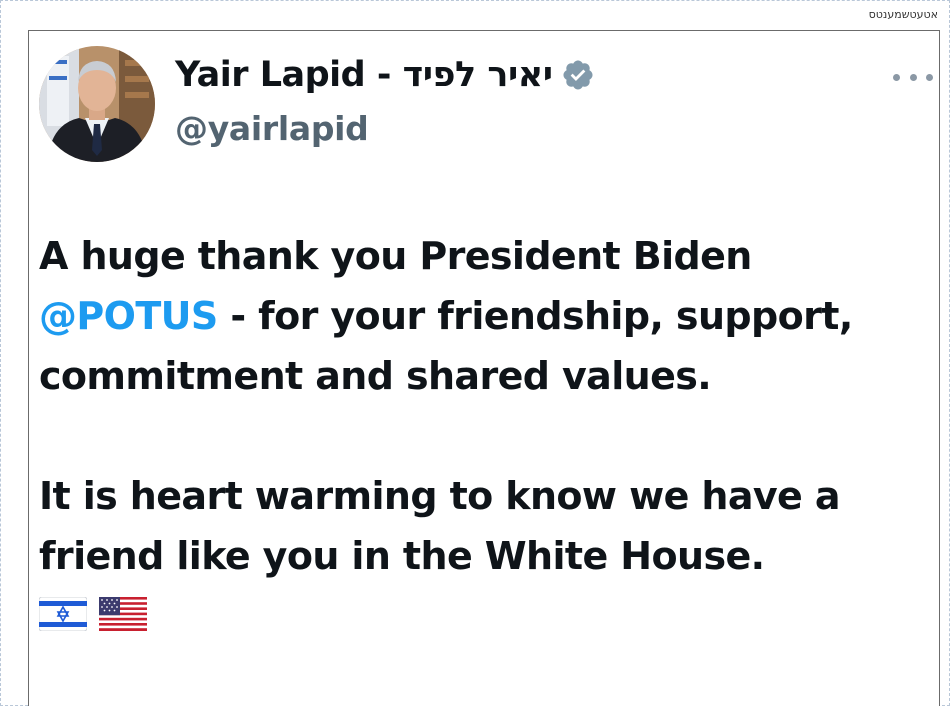 The height and width of the screenshot is (706, 950). I want to click on attachments-caption: אטעטשמענטס, so click(903, 14).